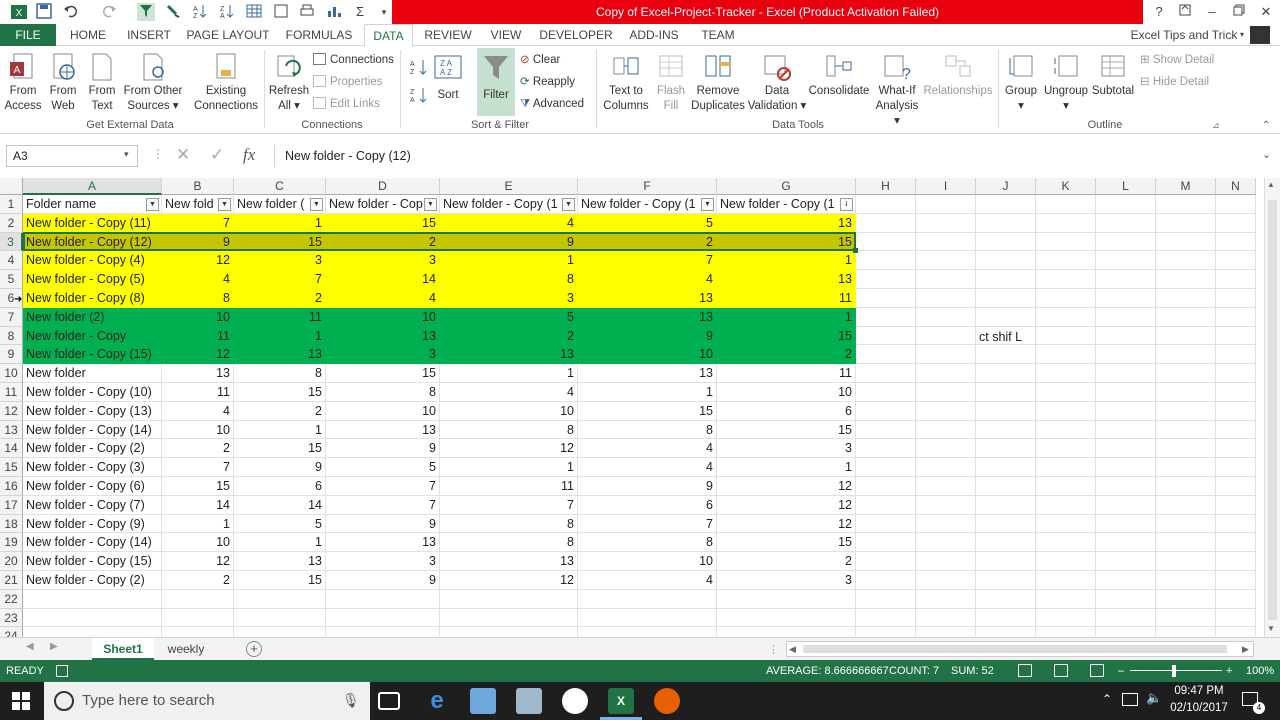 This screenshot has width=1280, height=720. What do you see at coordinates (198, 505) in the screenshot?
I see `table-cell: 14` at bounding box center [198, 505].